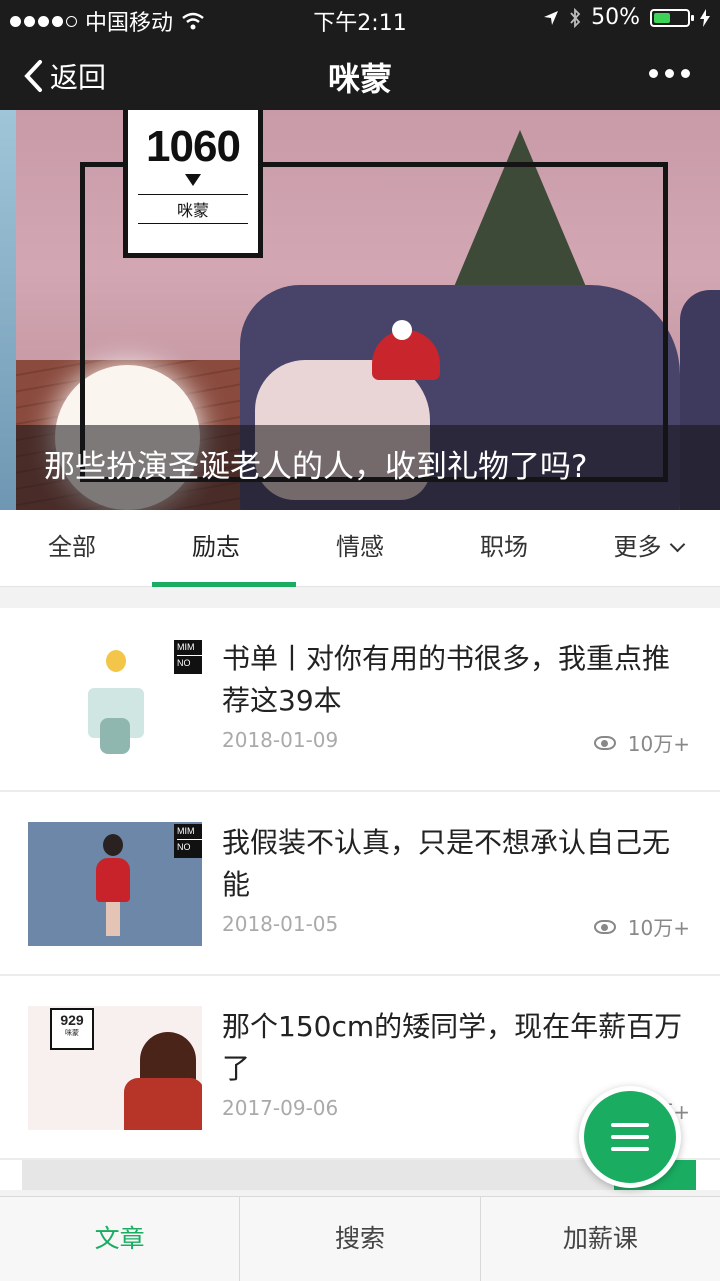 The width and height of the screenshot is (720, 1281). What do you see at coordinates (637, 547) in the screenshot?
I see `tab-label: 更多` at bounding box center [637, 547].